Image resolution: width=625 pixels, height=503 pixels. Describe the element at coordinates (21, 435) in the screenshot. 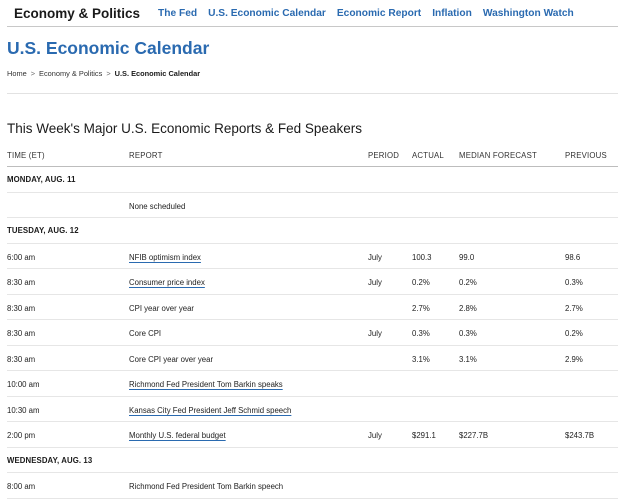

I see `cell-time: 2:00 pm` at that location.